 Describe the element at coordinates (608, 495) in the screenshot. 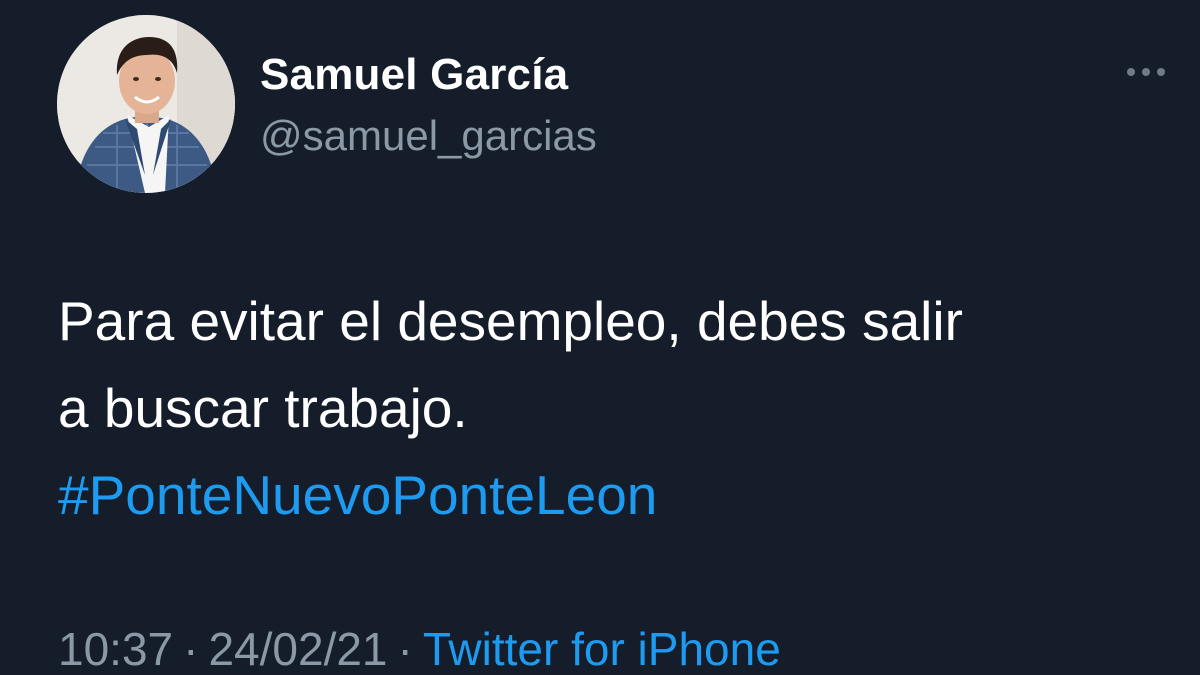

I see `hashtag-link: #PonteNuevoPonteLeon` at that location.